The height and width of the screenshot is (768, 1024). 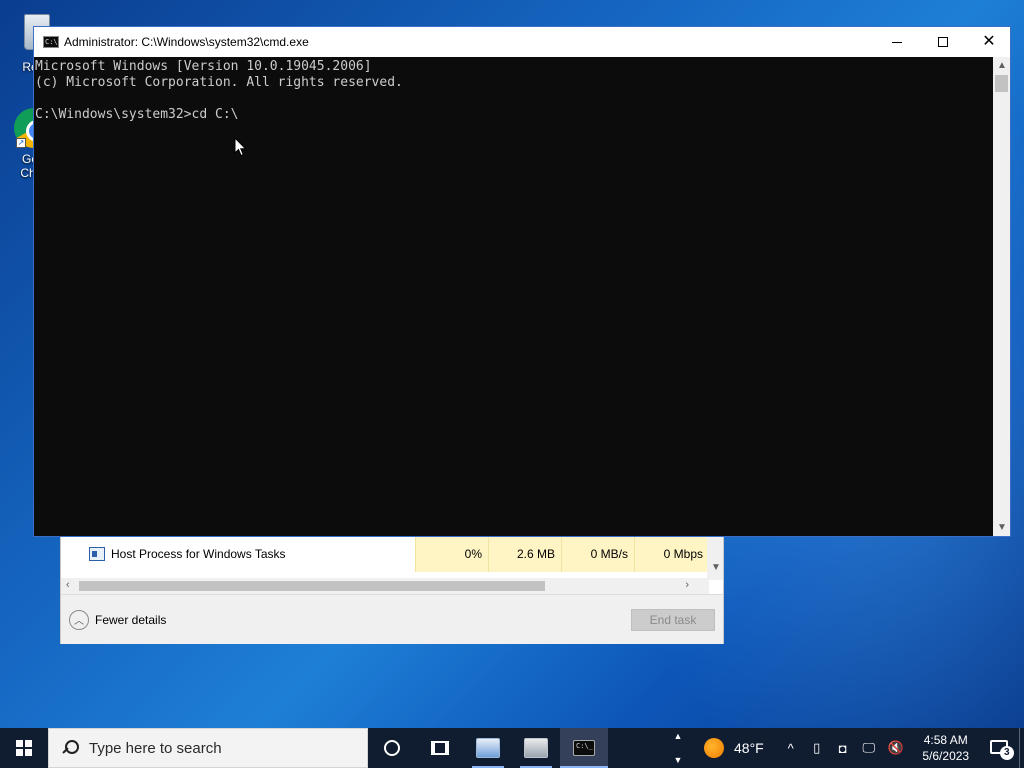 I want to click on process-name: Host Process for Windows Tasks, so click(x=198, y=554).